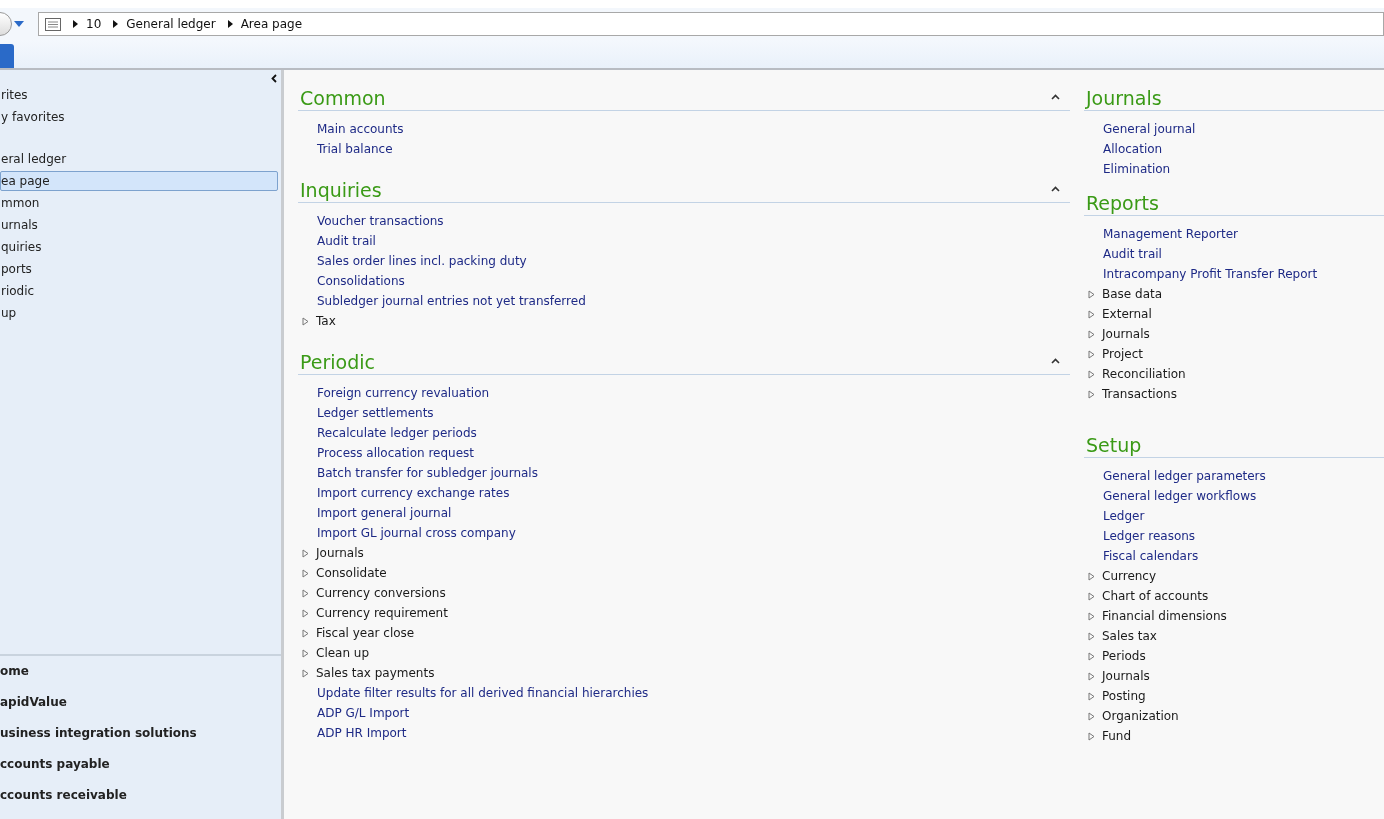  I want to click on menu-link: Batch transfer for subledger journals, so click(427, 473).